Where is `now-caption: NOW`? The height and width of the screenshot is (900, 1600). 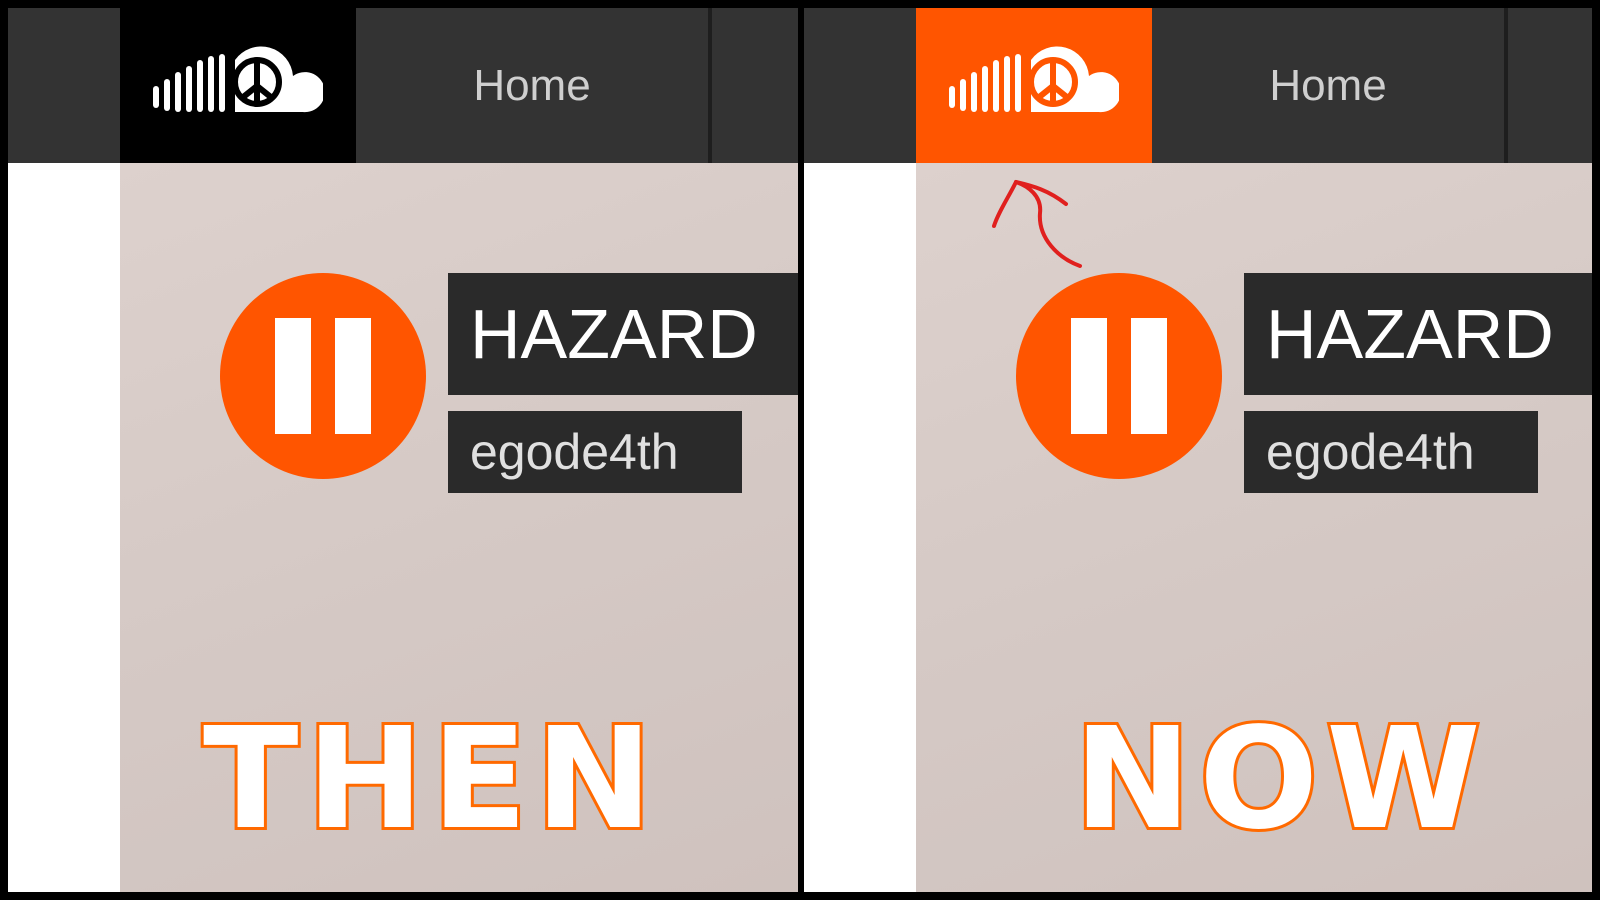 now-caption: NOW is located at coordinates (1280, 779).